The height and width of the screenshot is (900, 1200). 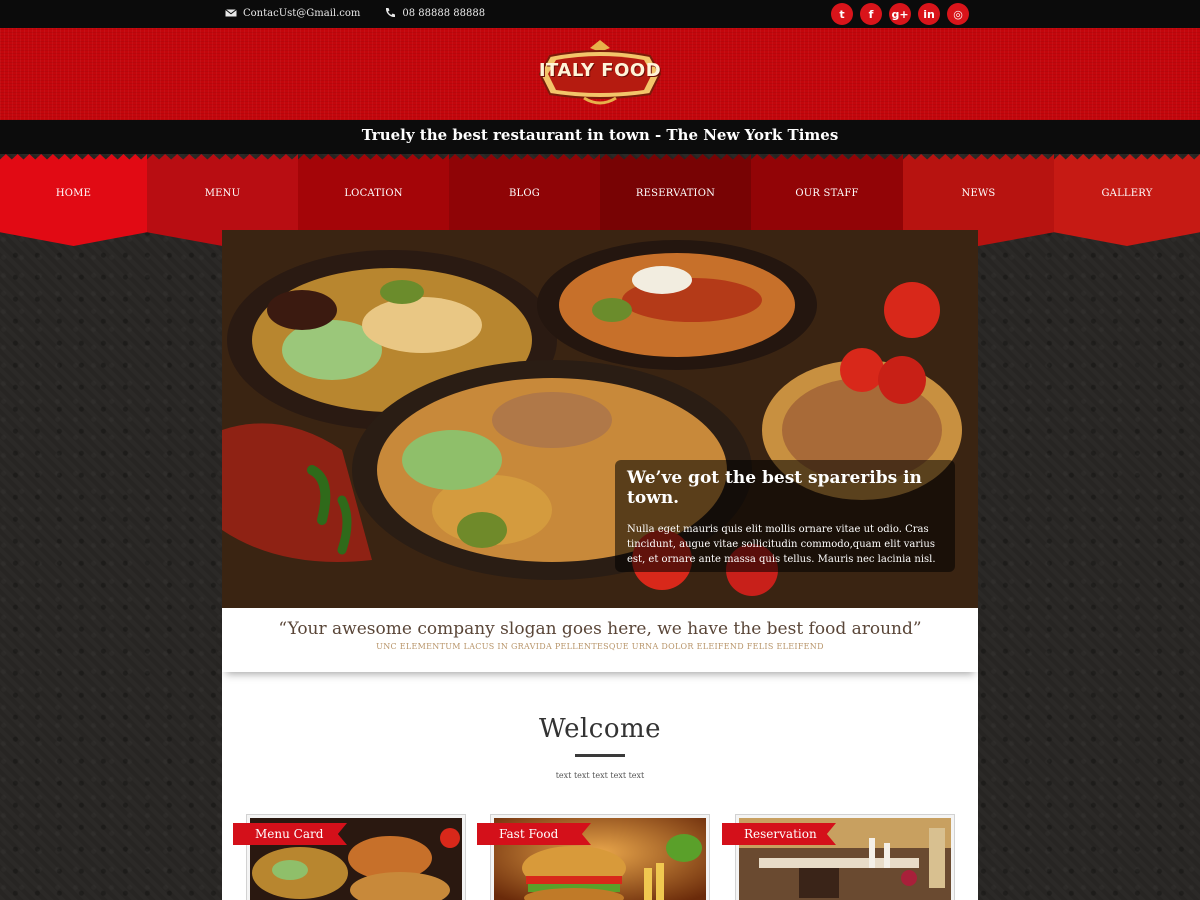 What do you see at coordinates (301, 13) in the screenshot?
I see `contact-email: ContacUst@Gmail.com` at bounding box center [301, 13].